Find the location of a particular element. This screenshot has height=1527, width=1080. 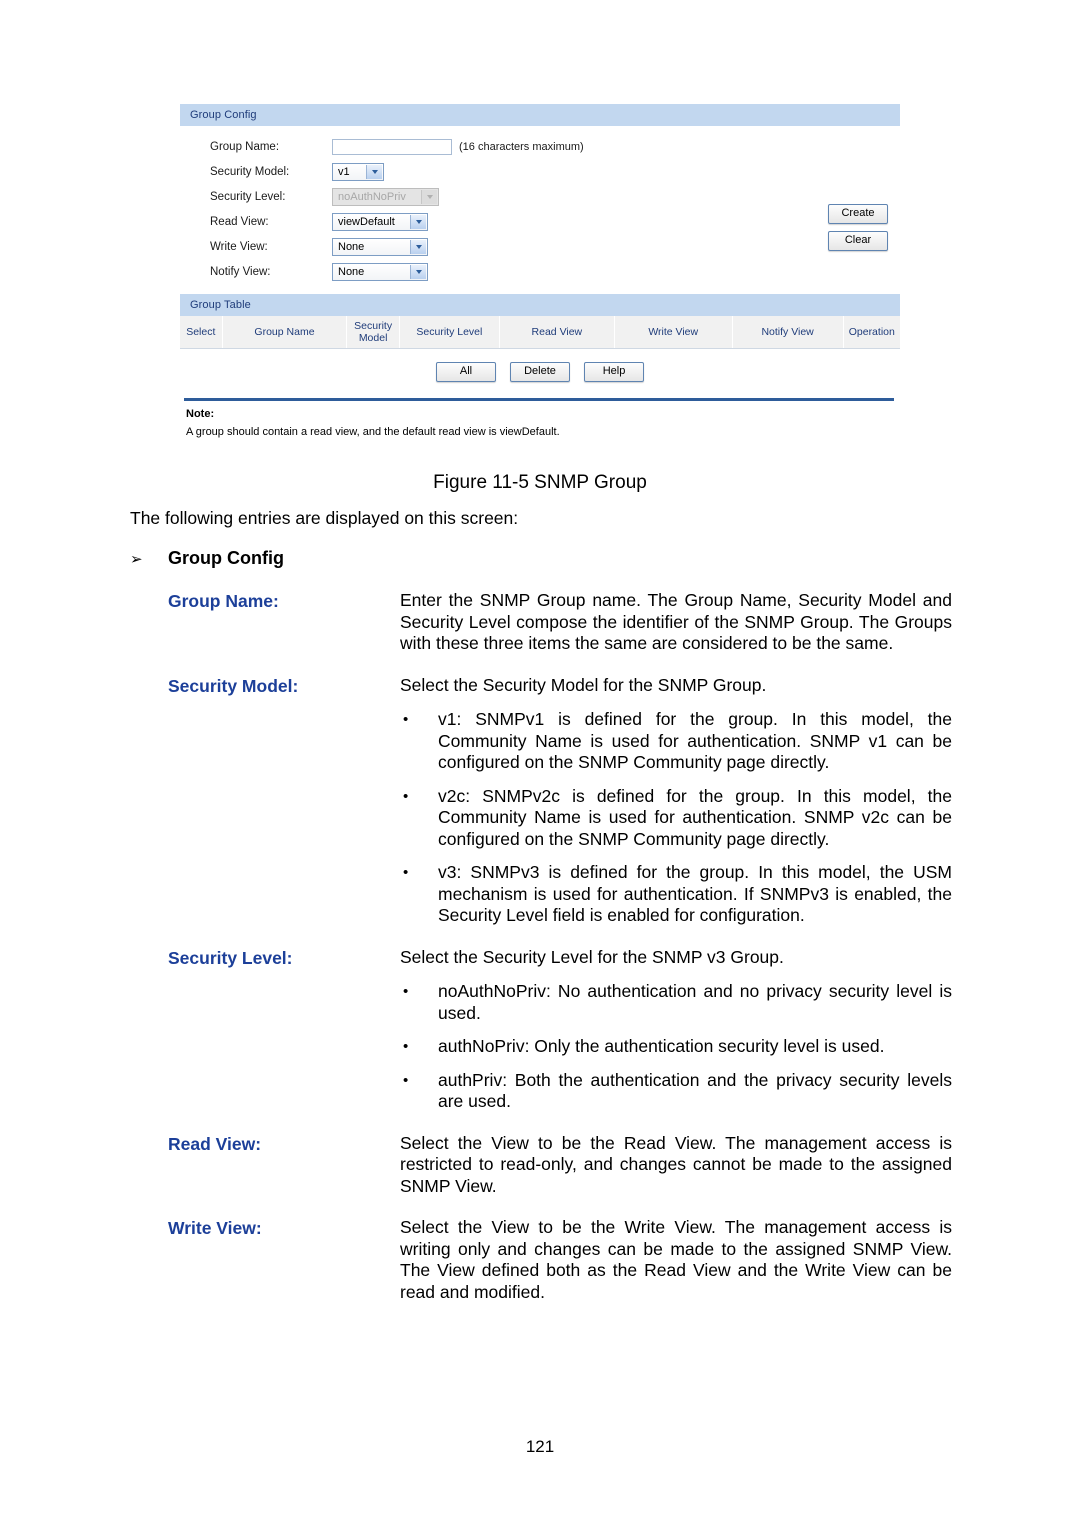

security-level-value: noAuthNoPriv is located at coordinates (372, 196).